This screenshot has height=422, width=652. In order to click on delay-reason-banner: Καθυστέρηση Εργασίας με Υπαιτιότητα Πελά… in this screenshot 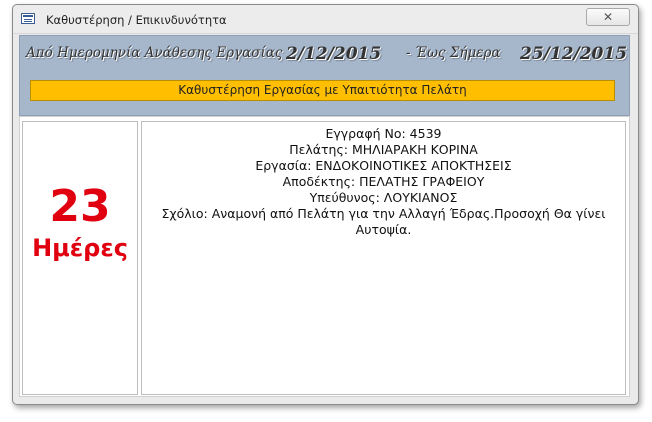, I will do `click(322, 90)`.